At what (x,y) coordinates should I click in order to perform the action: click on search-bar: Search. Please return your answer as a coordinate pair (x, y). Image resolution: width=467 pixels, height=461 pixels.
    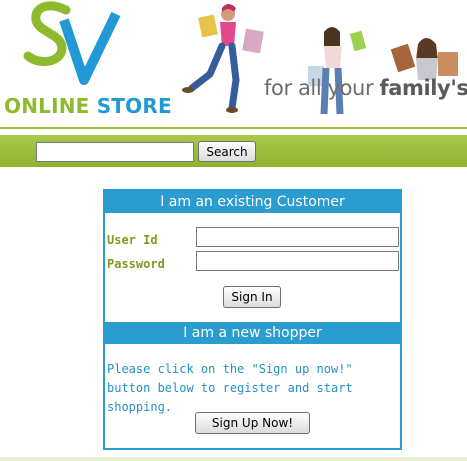
    Looking at the image, I should click on (233, 151).